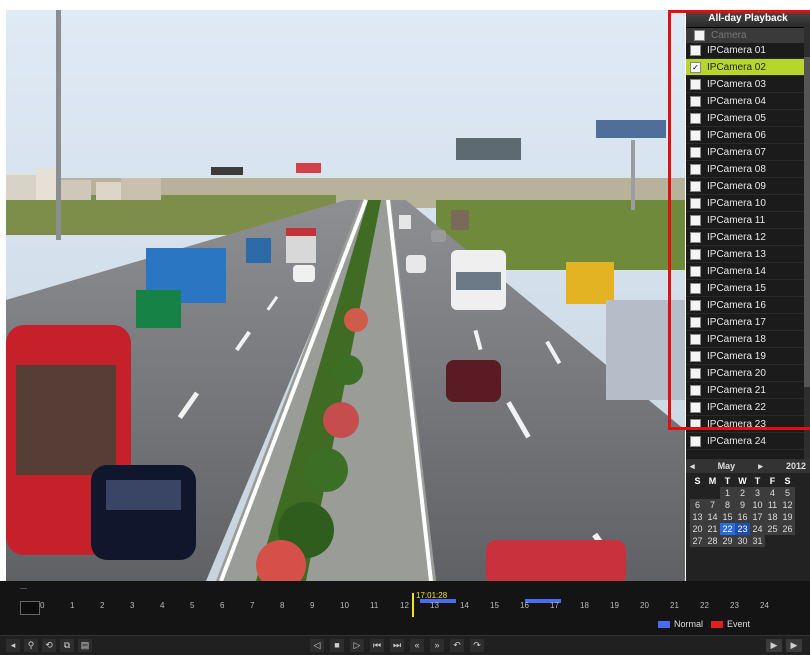 This screenshot has height=655, width=810. I want to click on select-all-checkbox, so click(699, 35).